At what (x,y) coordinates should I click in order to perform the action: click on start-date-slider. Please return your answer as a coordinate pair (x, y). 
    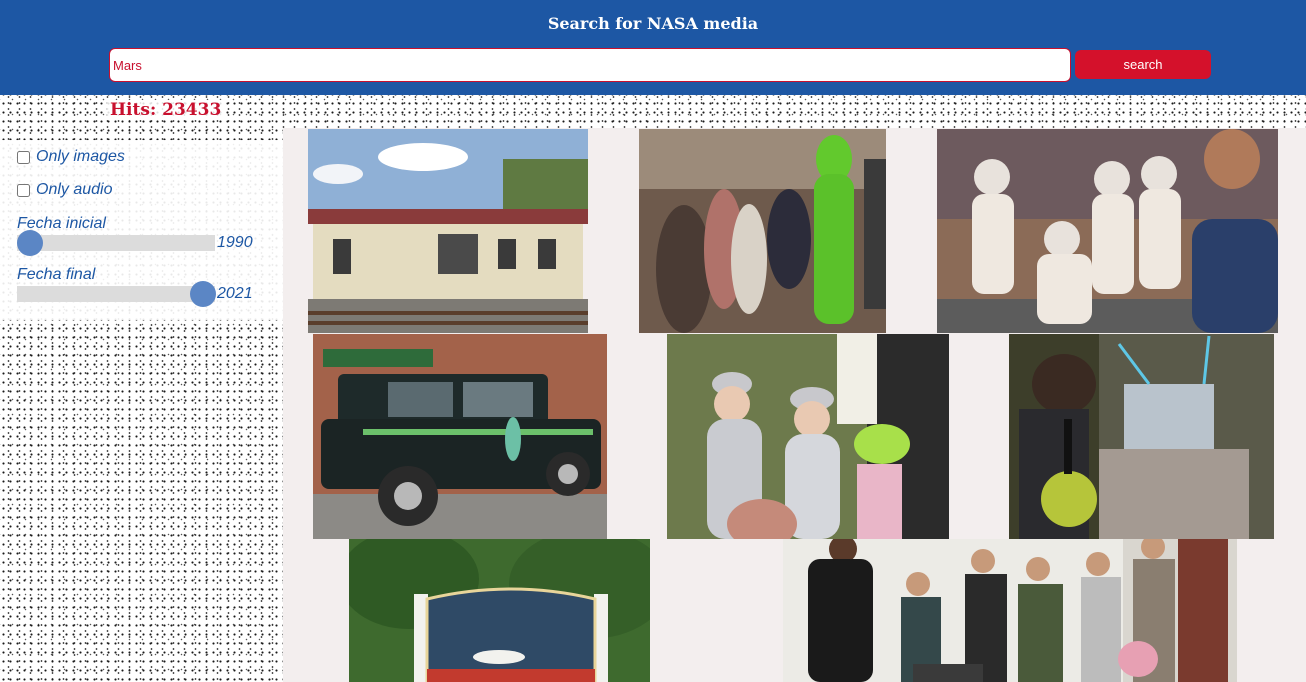
    Looking at the image, I should click on (116, 243).